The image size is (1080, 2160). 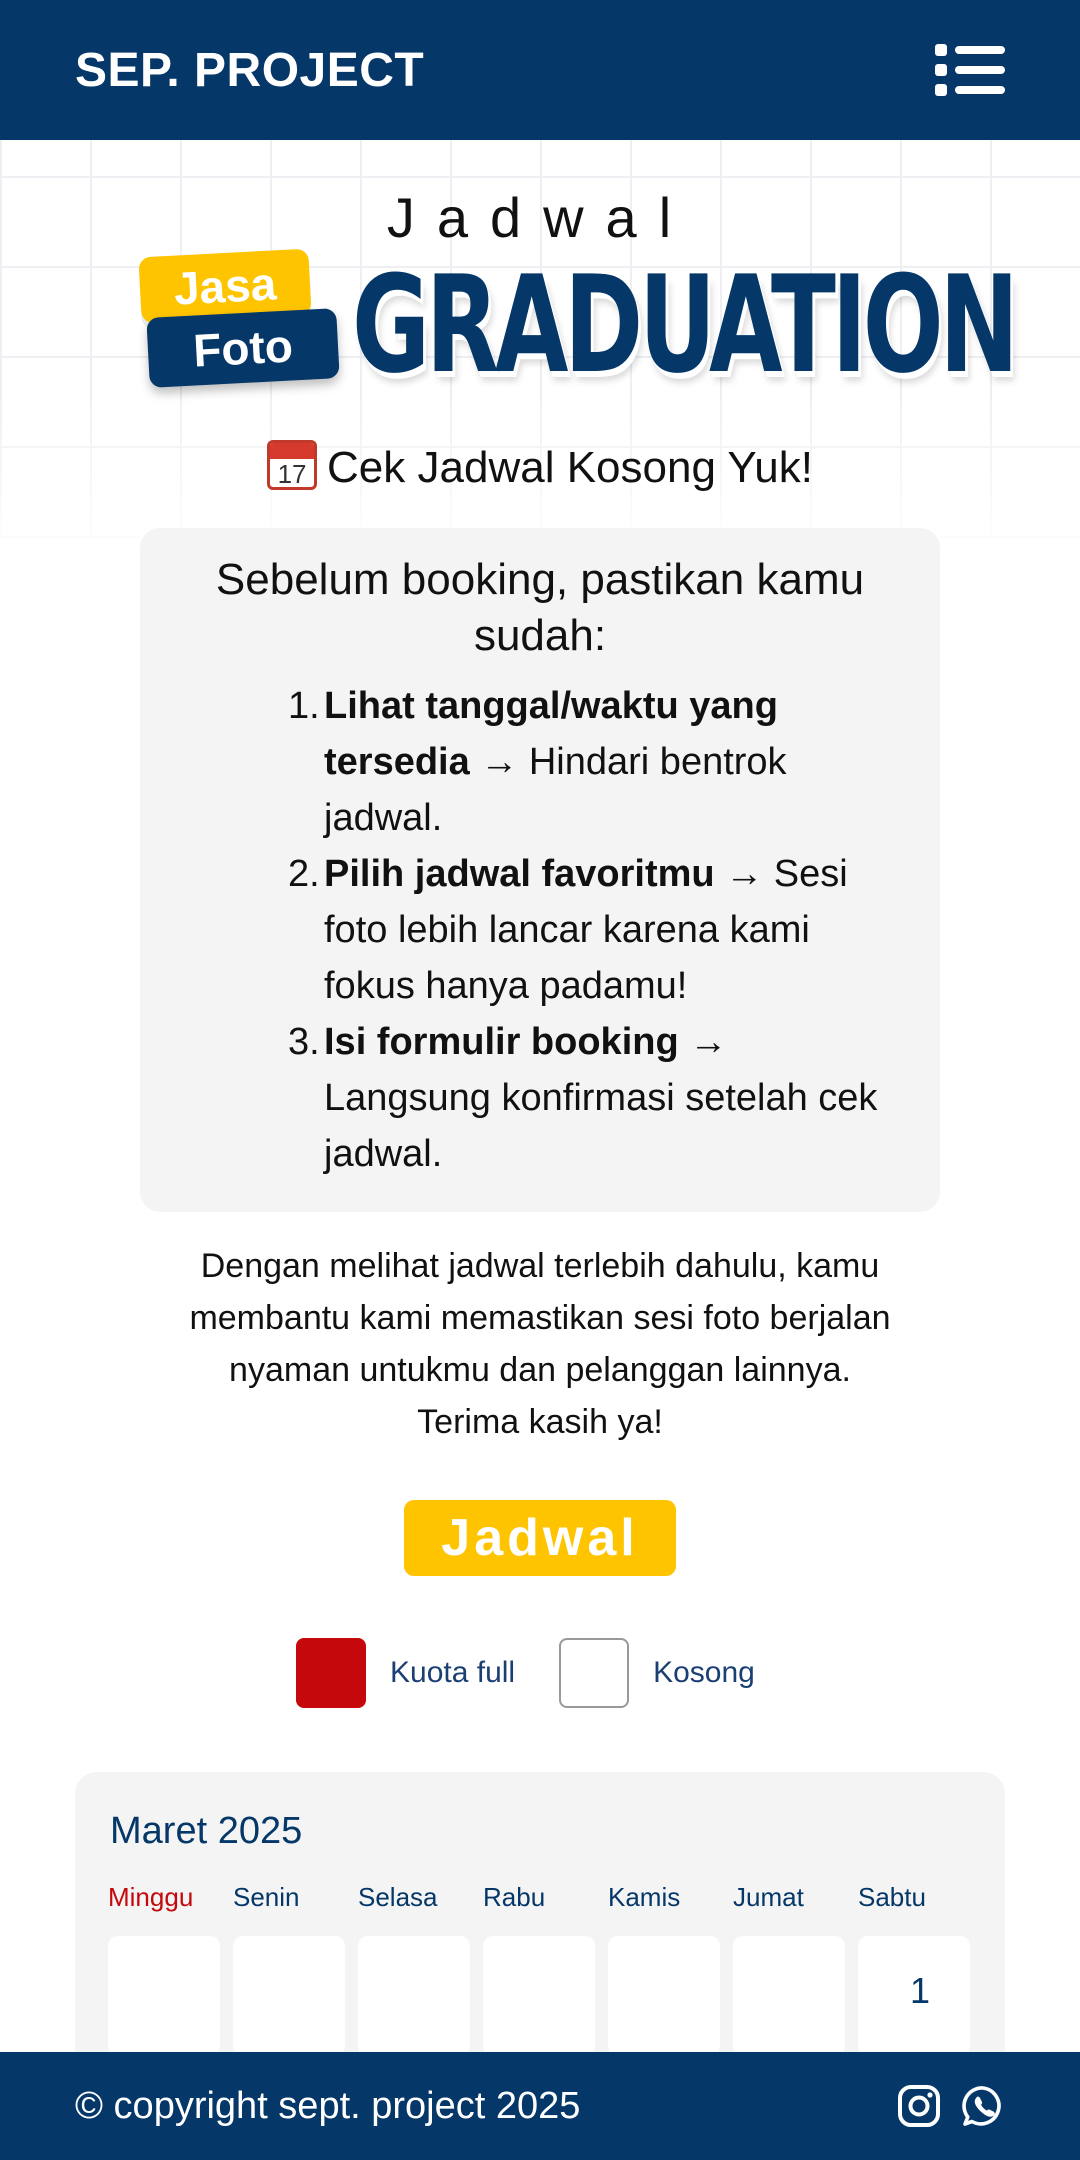 What do you see at coordinates (547, 1673) in the screenshot?
I see `calendar-legend: Kuota full Kosong` at bounding box center [547, 1673].